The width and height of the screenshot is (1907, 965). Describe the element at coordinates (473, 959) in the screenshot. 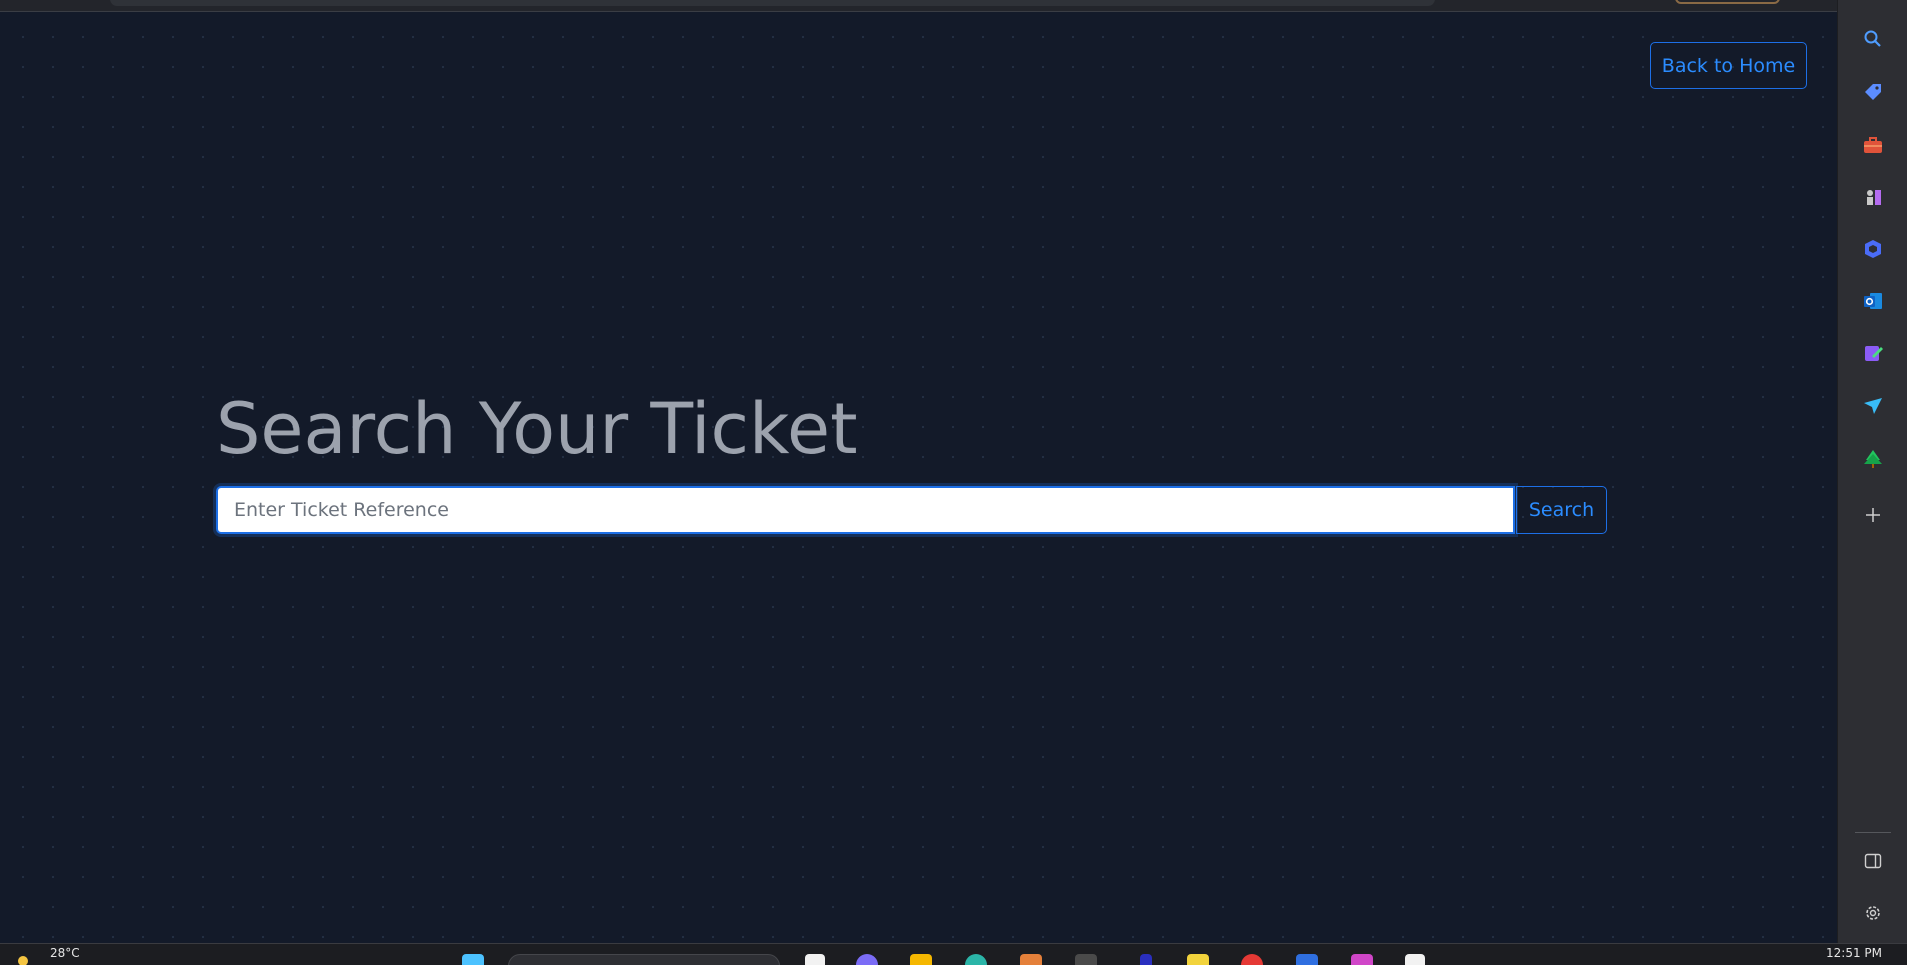

I see `start-icon` at that location.